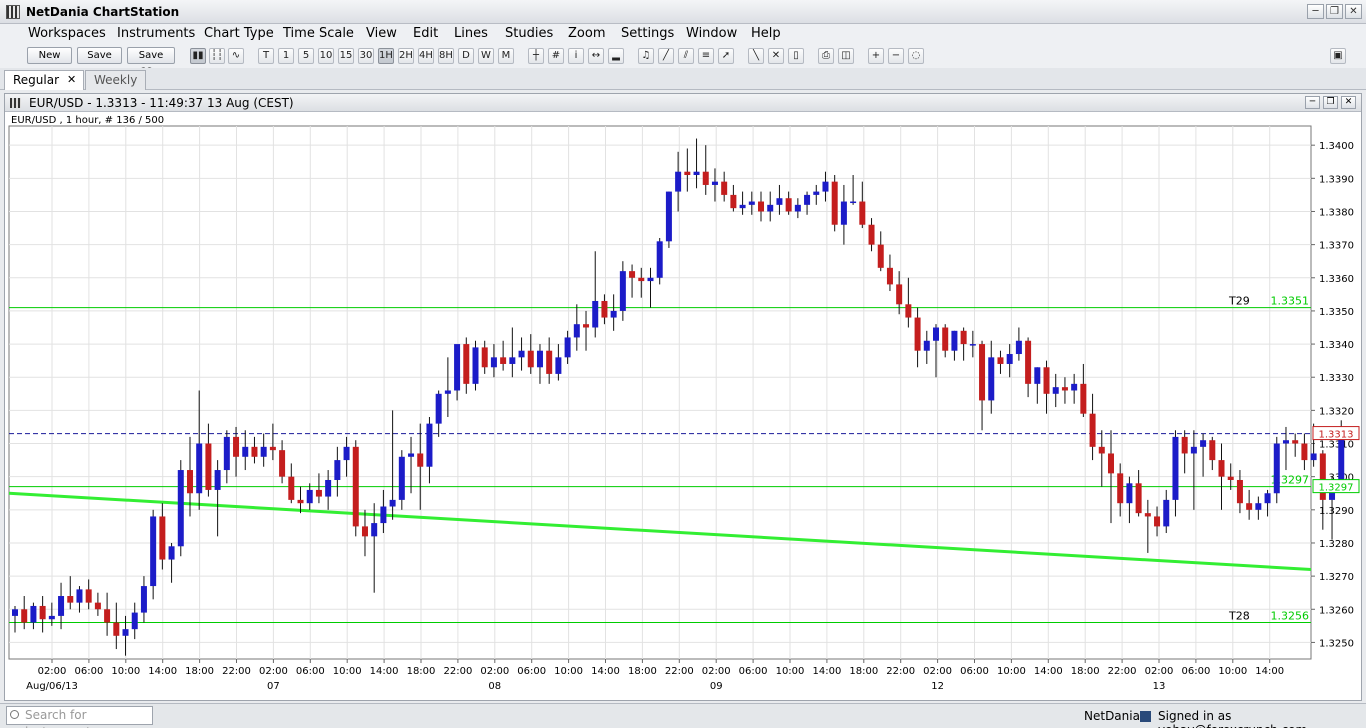  What do you see at coordinates (266, 56) in the screenshot?
I see `tf-tick: T` at bounding box center [266, 56].